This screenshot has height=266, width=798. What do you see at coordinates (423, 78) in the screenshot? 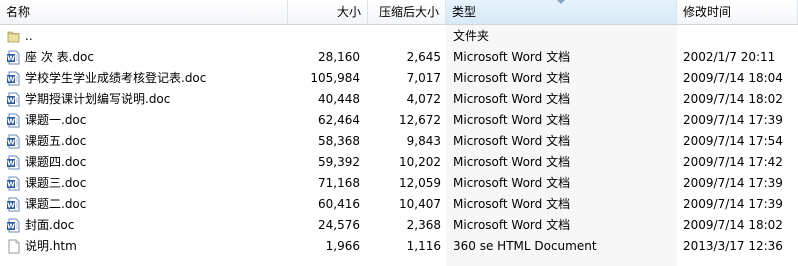
I see `file-compressed-size: 7,017` at bounding box center [423, 78].